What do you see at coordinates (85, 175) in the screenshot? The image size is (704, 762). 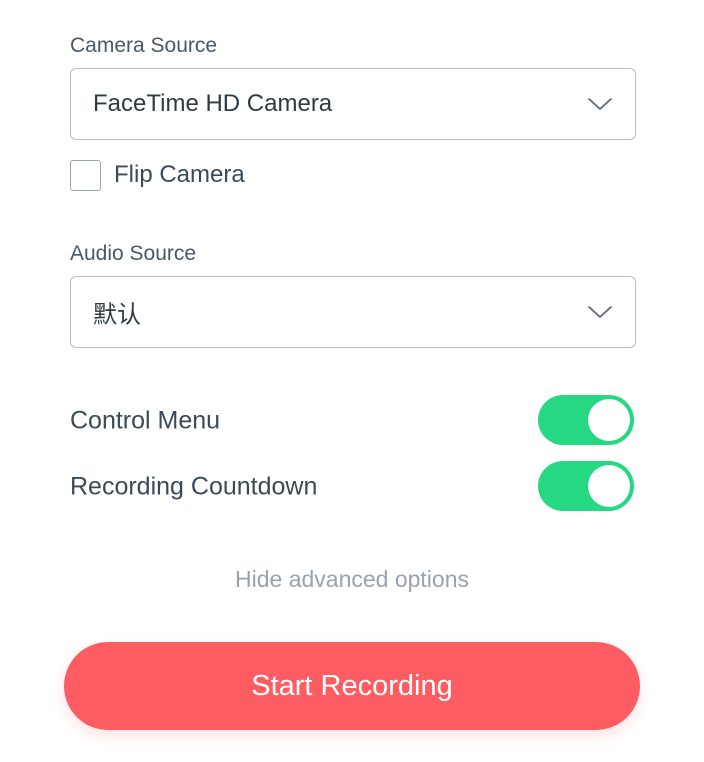 I see `flip-camera-checkbox` at bounding box center [85, 175].